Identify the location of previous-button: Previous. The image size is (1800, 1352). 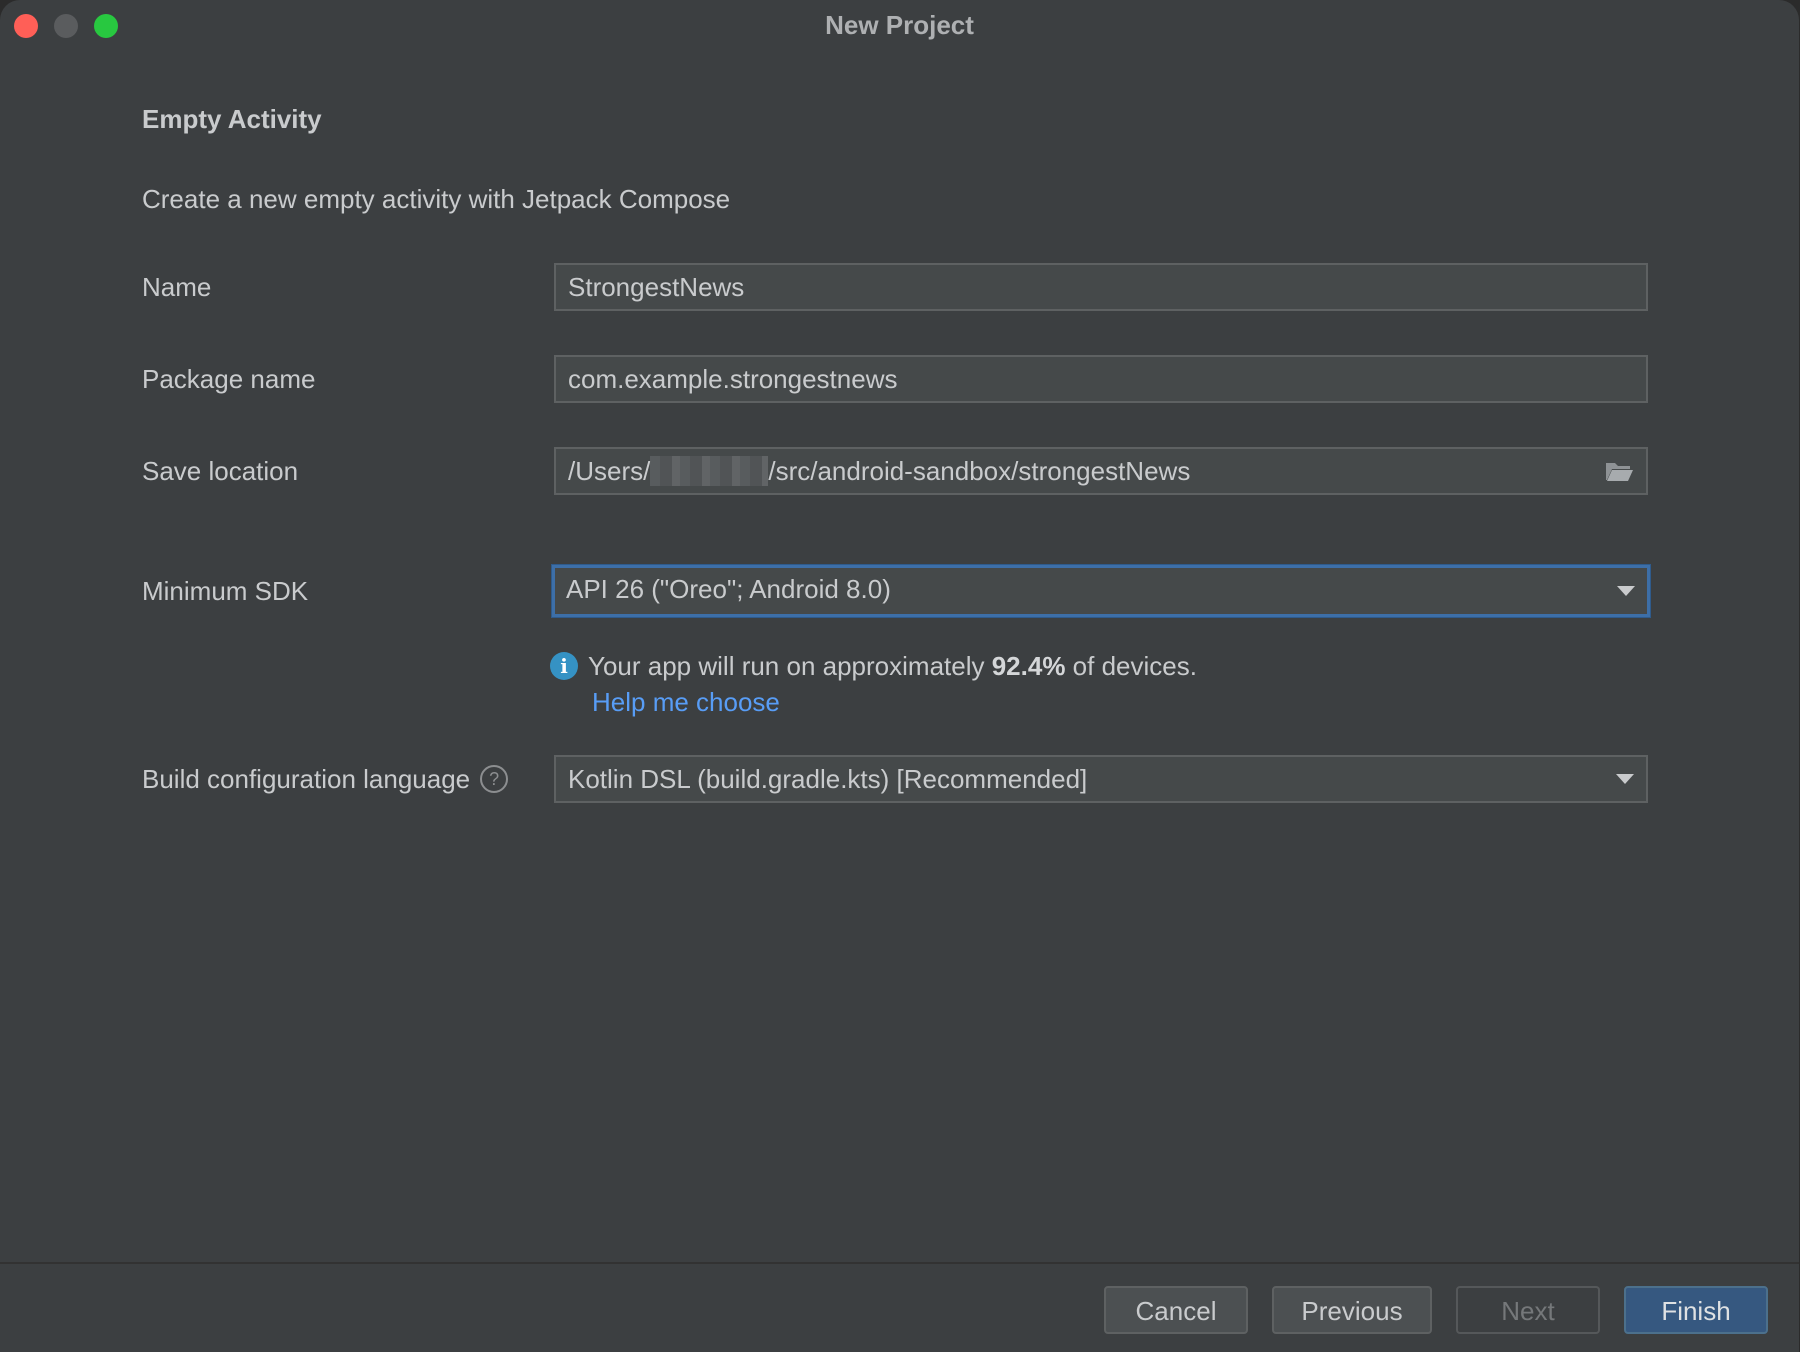
(1352, 1310).